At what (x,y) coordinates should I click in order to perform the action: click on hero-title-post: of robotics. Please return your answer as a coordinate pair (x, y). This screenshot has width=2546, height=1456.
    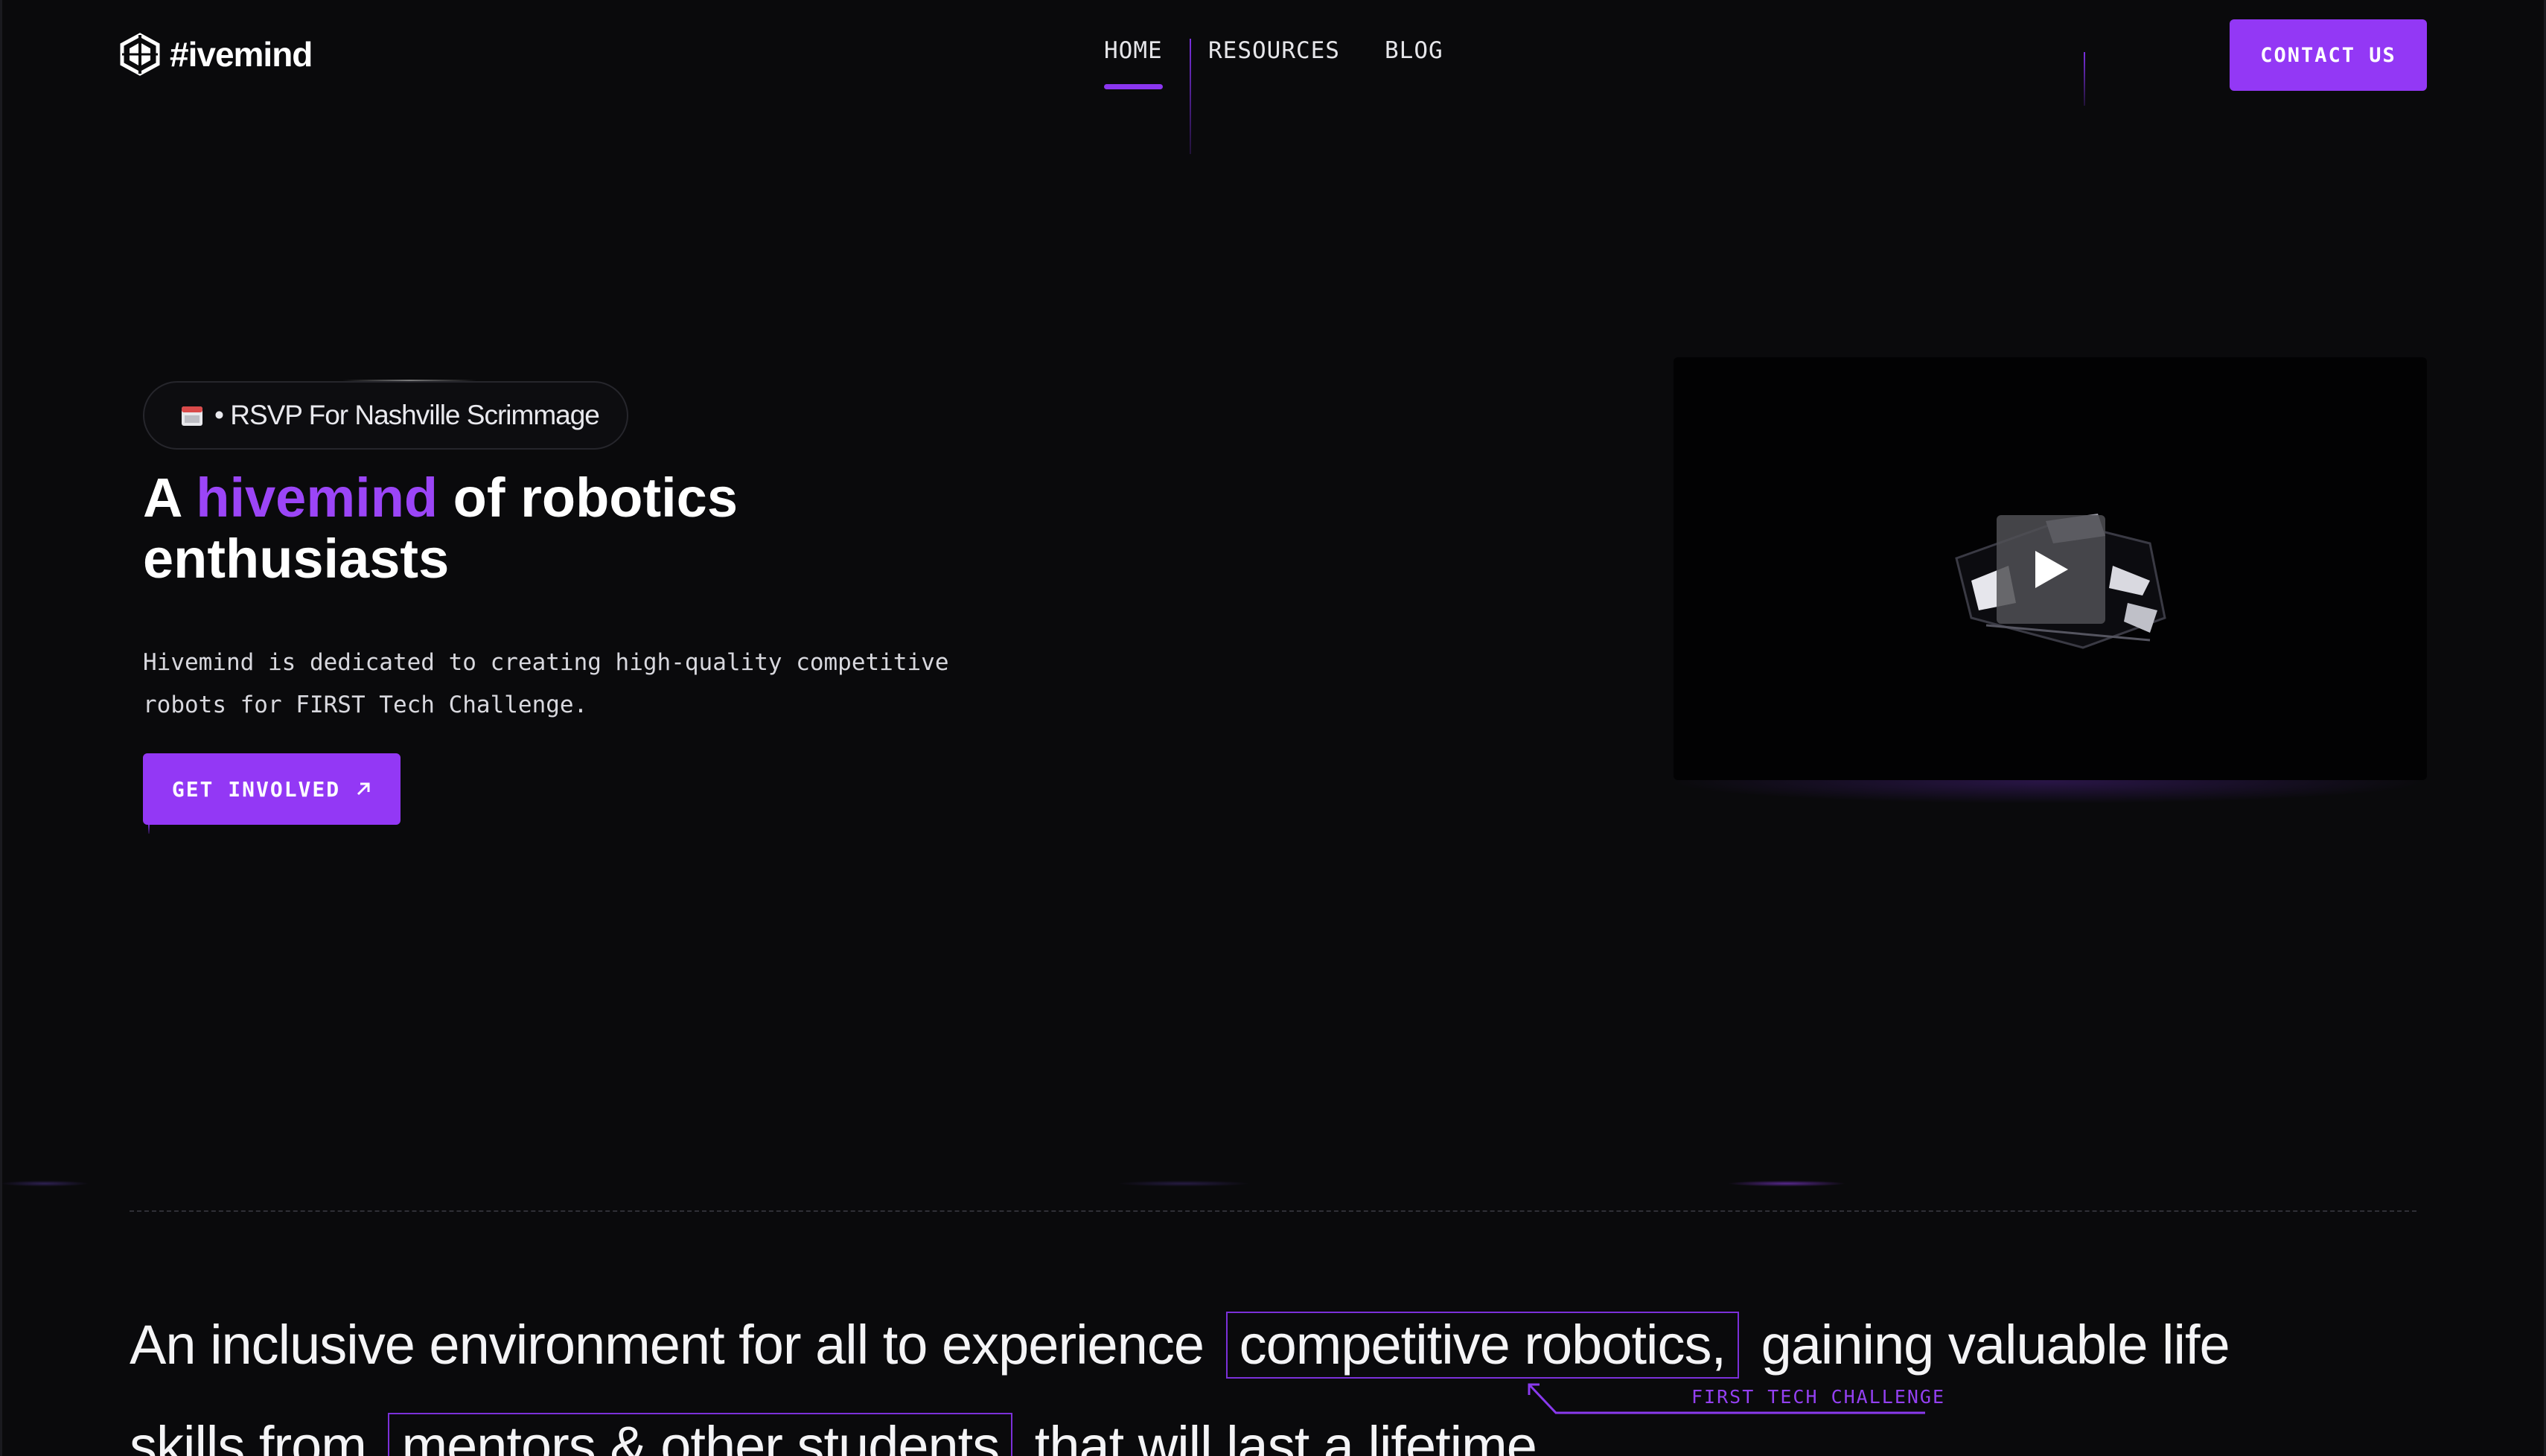
    Looking at the image, I should click on (588, 498).